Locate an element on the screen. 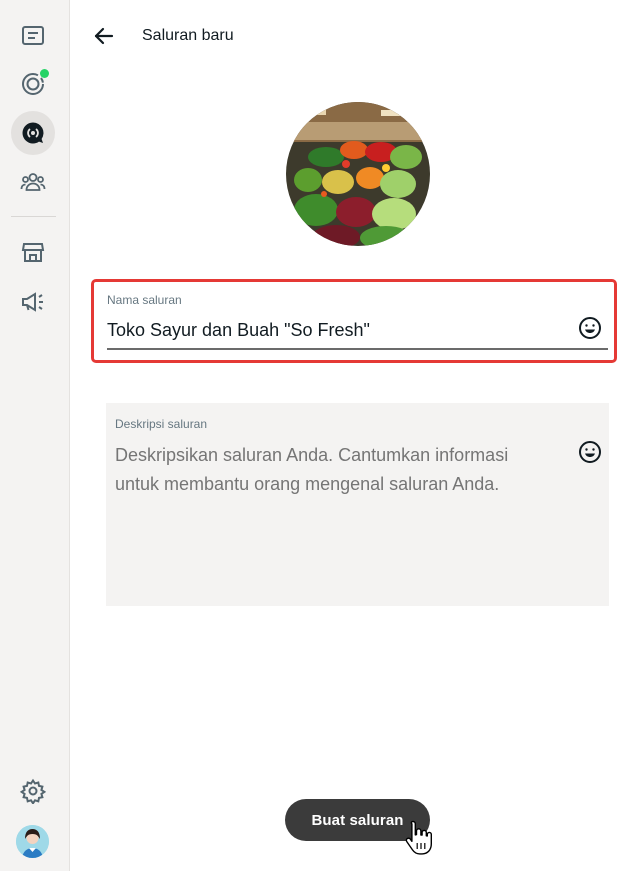  settings-icon is located at coordinates (33, 791).